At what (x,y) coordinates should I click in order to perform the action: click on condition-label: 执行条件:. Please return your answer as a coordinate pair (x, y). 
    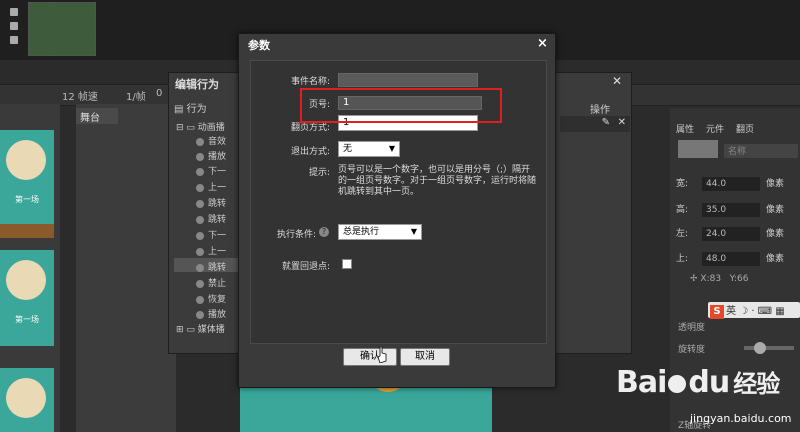
    Looking at the image, I should click on (296, 235).